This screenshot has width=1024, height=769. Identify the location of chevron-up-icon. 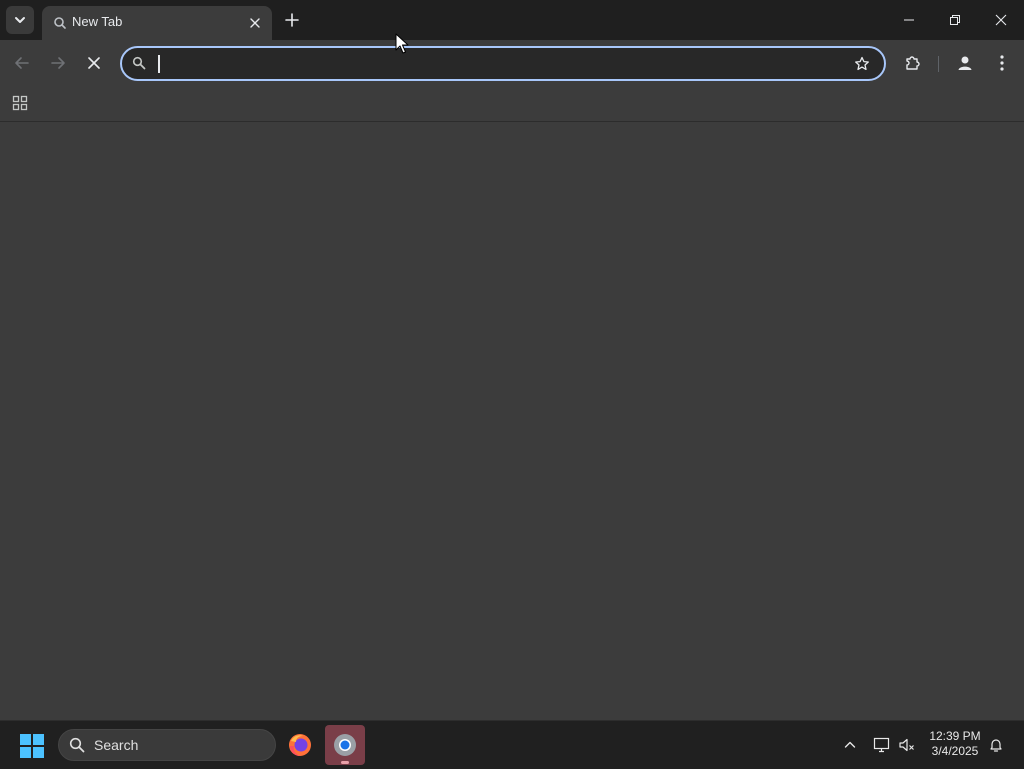
(850, 744).